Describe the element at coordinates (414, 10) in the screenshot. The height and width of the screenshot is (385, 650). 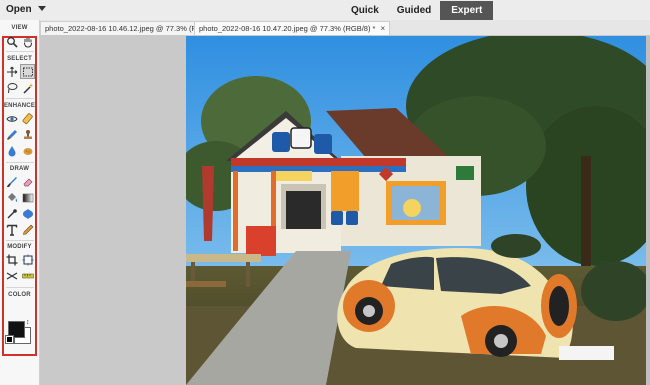
I see `tab-guided: Guided` at that location.